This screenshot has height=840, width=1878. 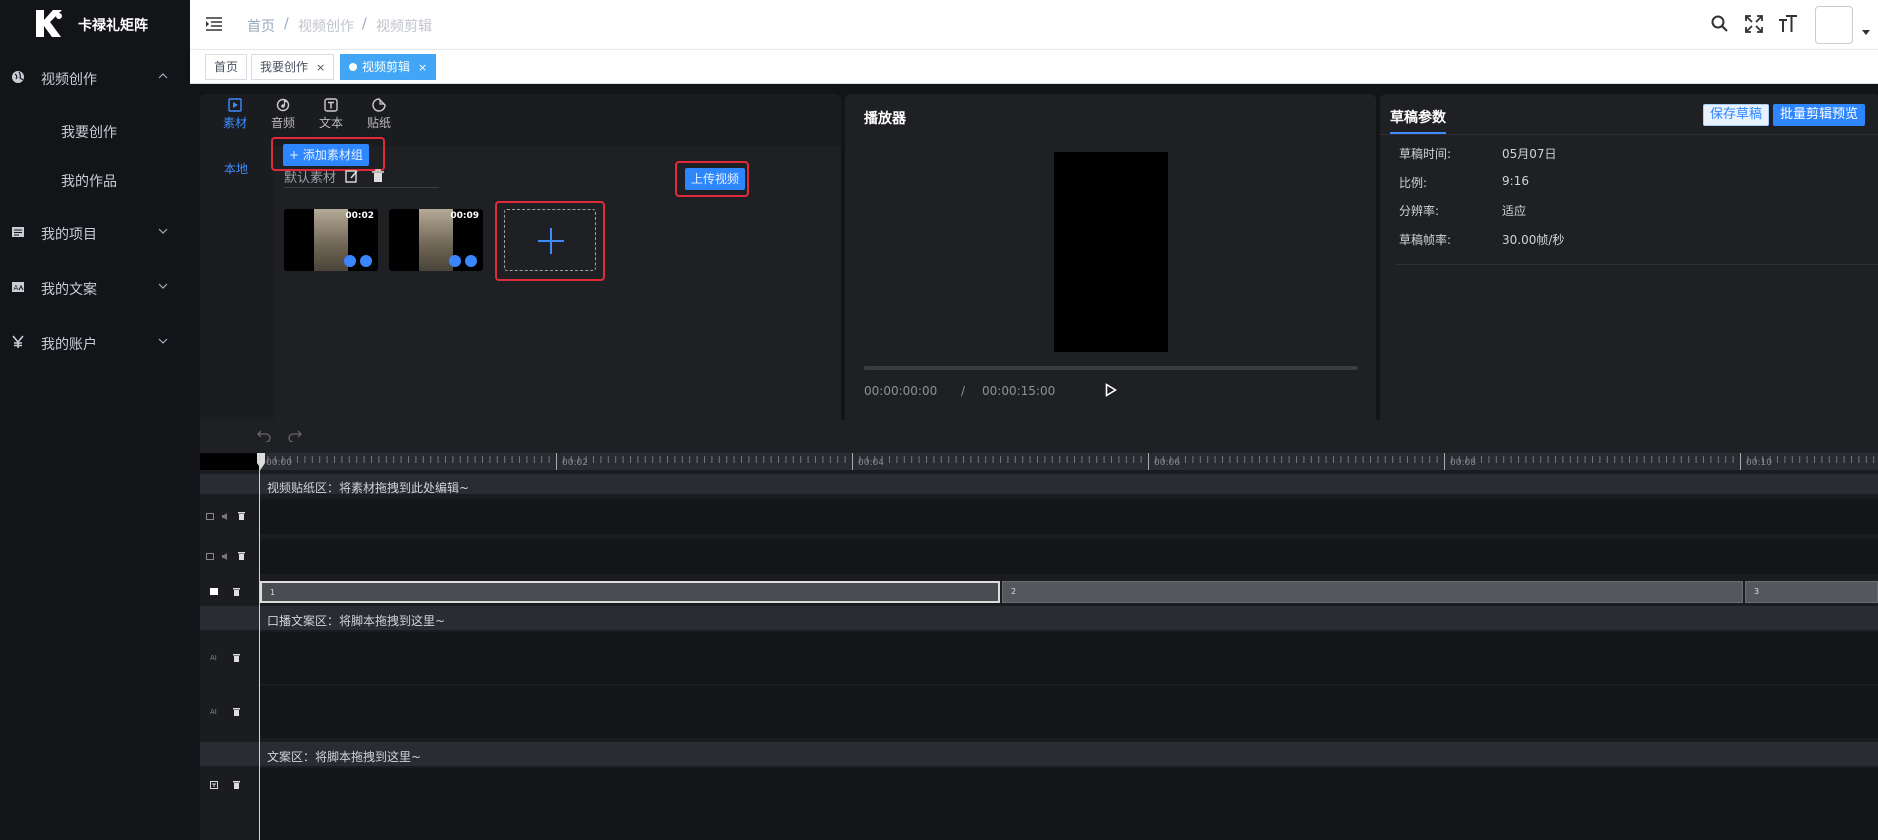 What do you see at coordinates (1788, 24) in the screenshot?
I see `font-size-icon` at bounding box center [1788, 24].